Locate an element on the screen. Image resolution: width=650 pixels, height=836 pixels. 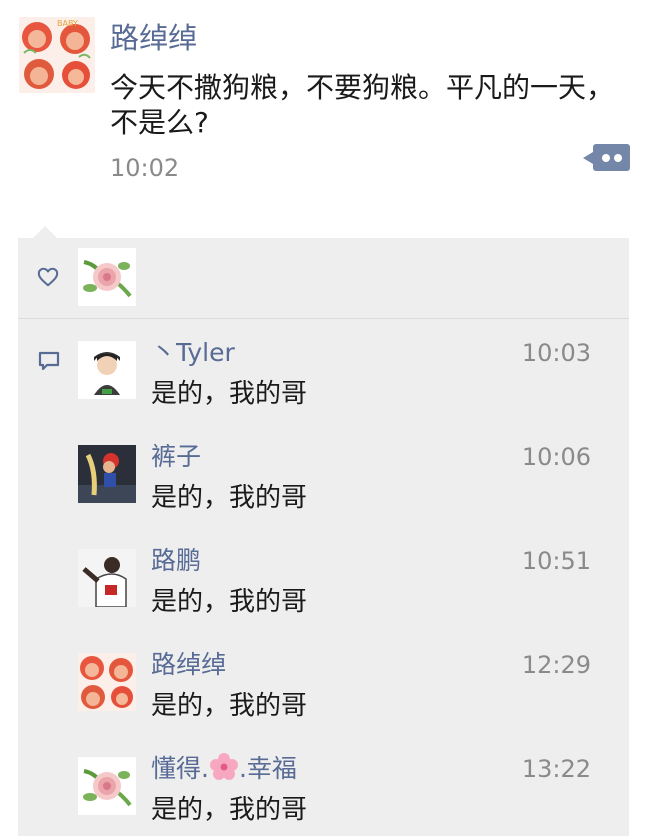
comment-item: 裤子 10:06 是的，我的哥 is located at coordinates (323, 480).